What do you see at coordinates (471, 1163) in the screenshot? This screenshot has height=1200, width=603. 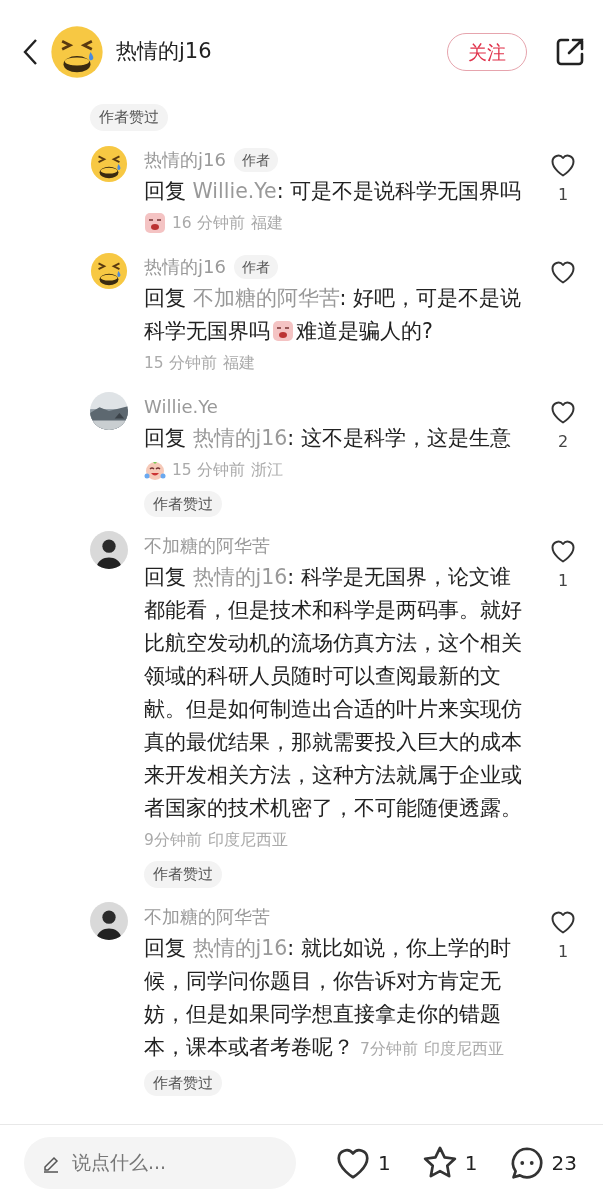 I see `favorite-count: 1` at bounding box center [471, 1163].